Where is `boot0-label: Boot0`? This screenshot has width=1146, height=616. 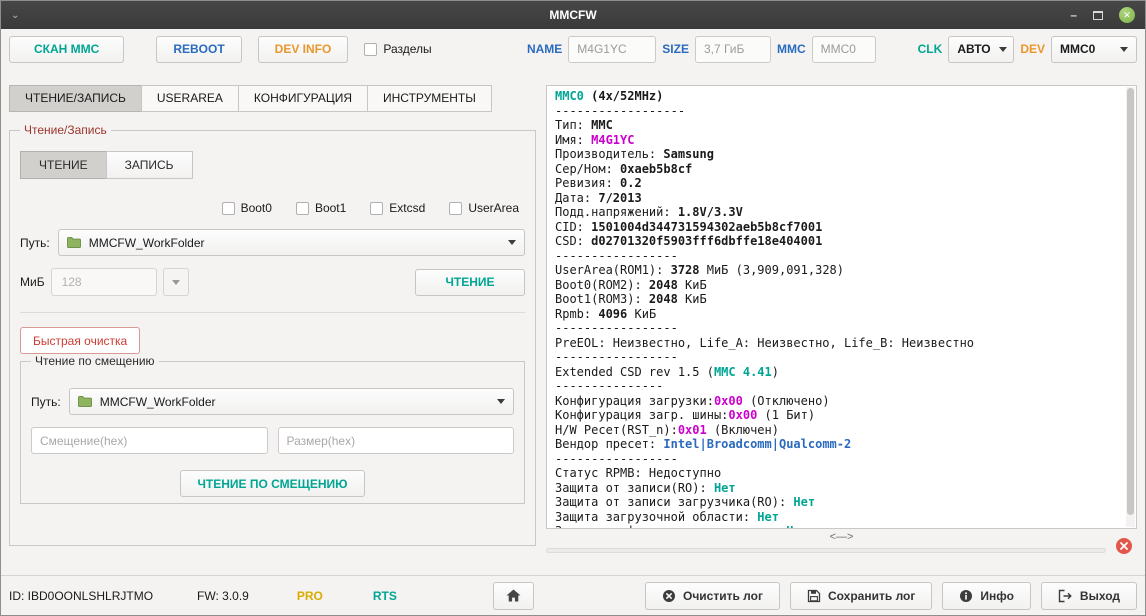
boot0-label: Boot0 is located at coordinates (256, 208).